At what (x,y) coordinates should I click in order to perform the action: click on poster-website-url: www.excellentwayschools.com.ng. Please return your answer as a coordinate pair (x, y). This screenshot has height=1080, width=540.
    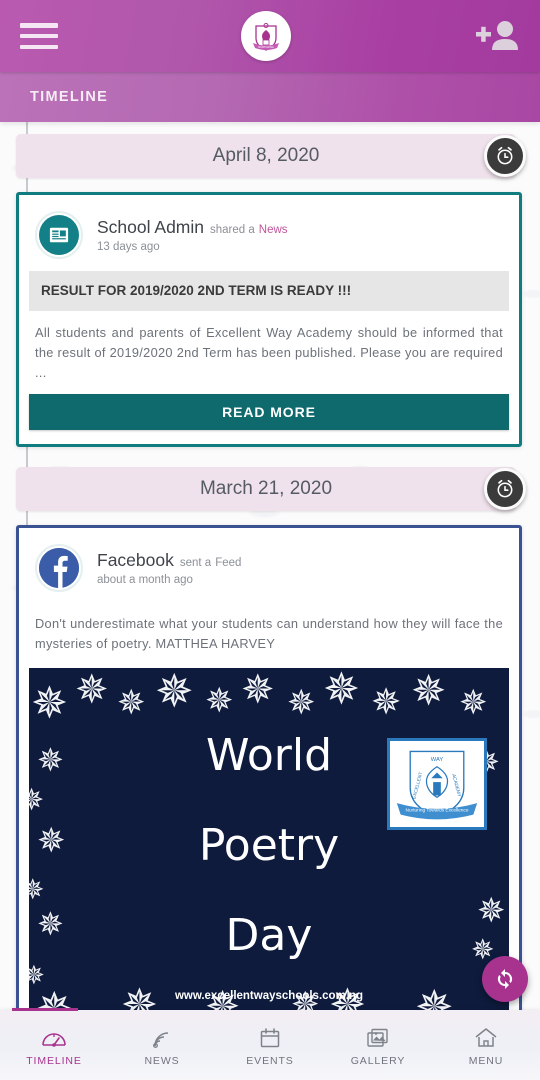
    Looking at the image, I should click on (269, 996).